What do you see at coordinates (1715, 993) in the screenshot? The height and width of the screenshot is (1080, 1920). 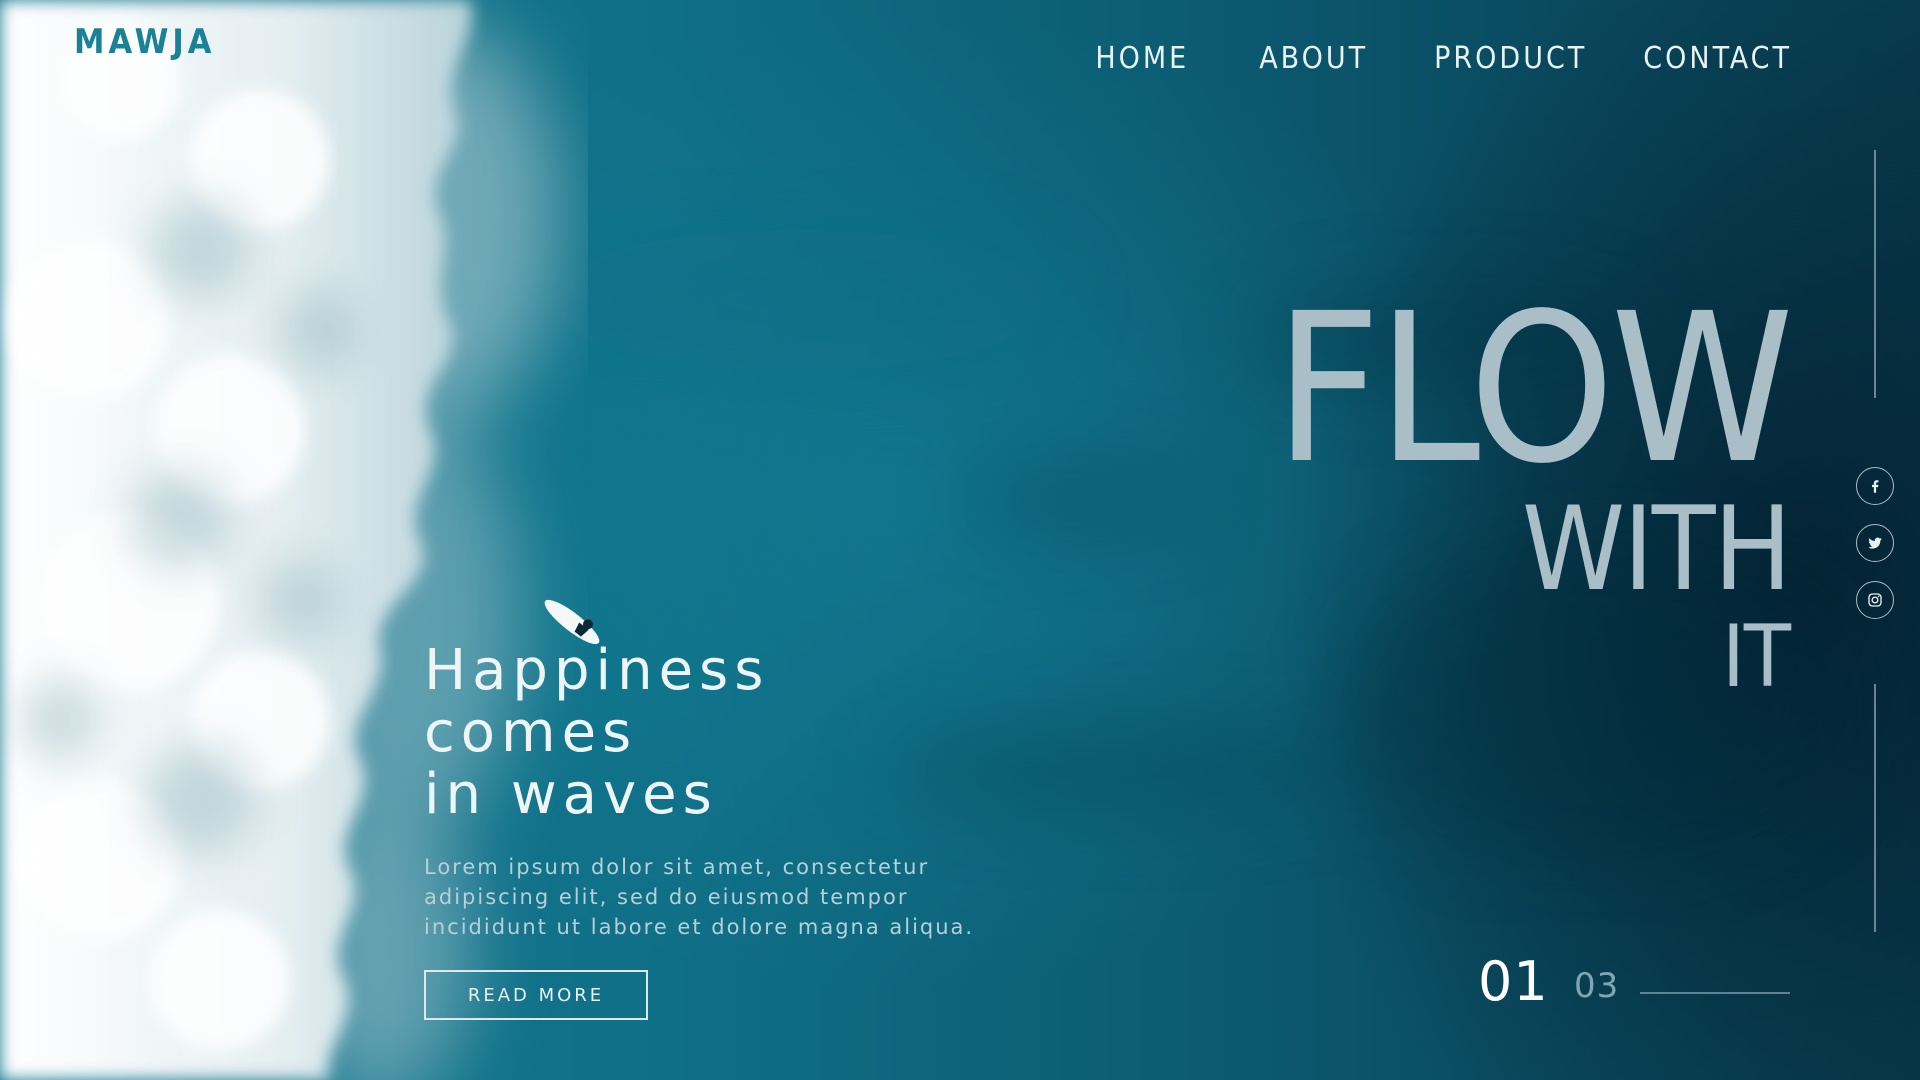 I see `slide-progress-line` at bounding box center [1715, 993].